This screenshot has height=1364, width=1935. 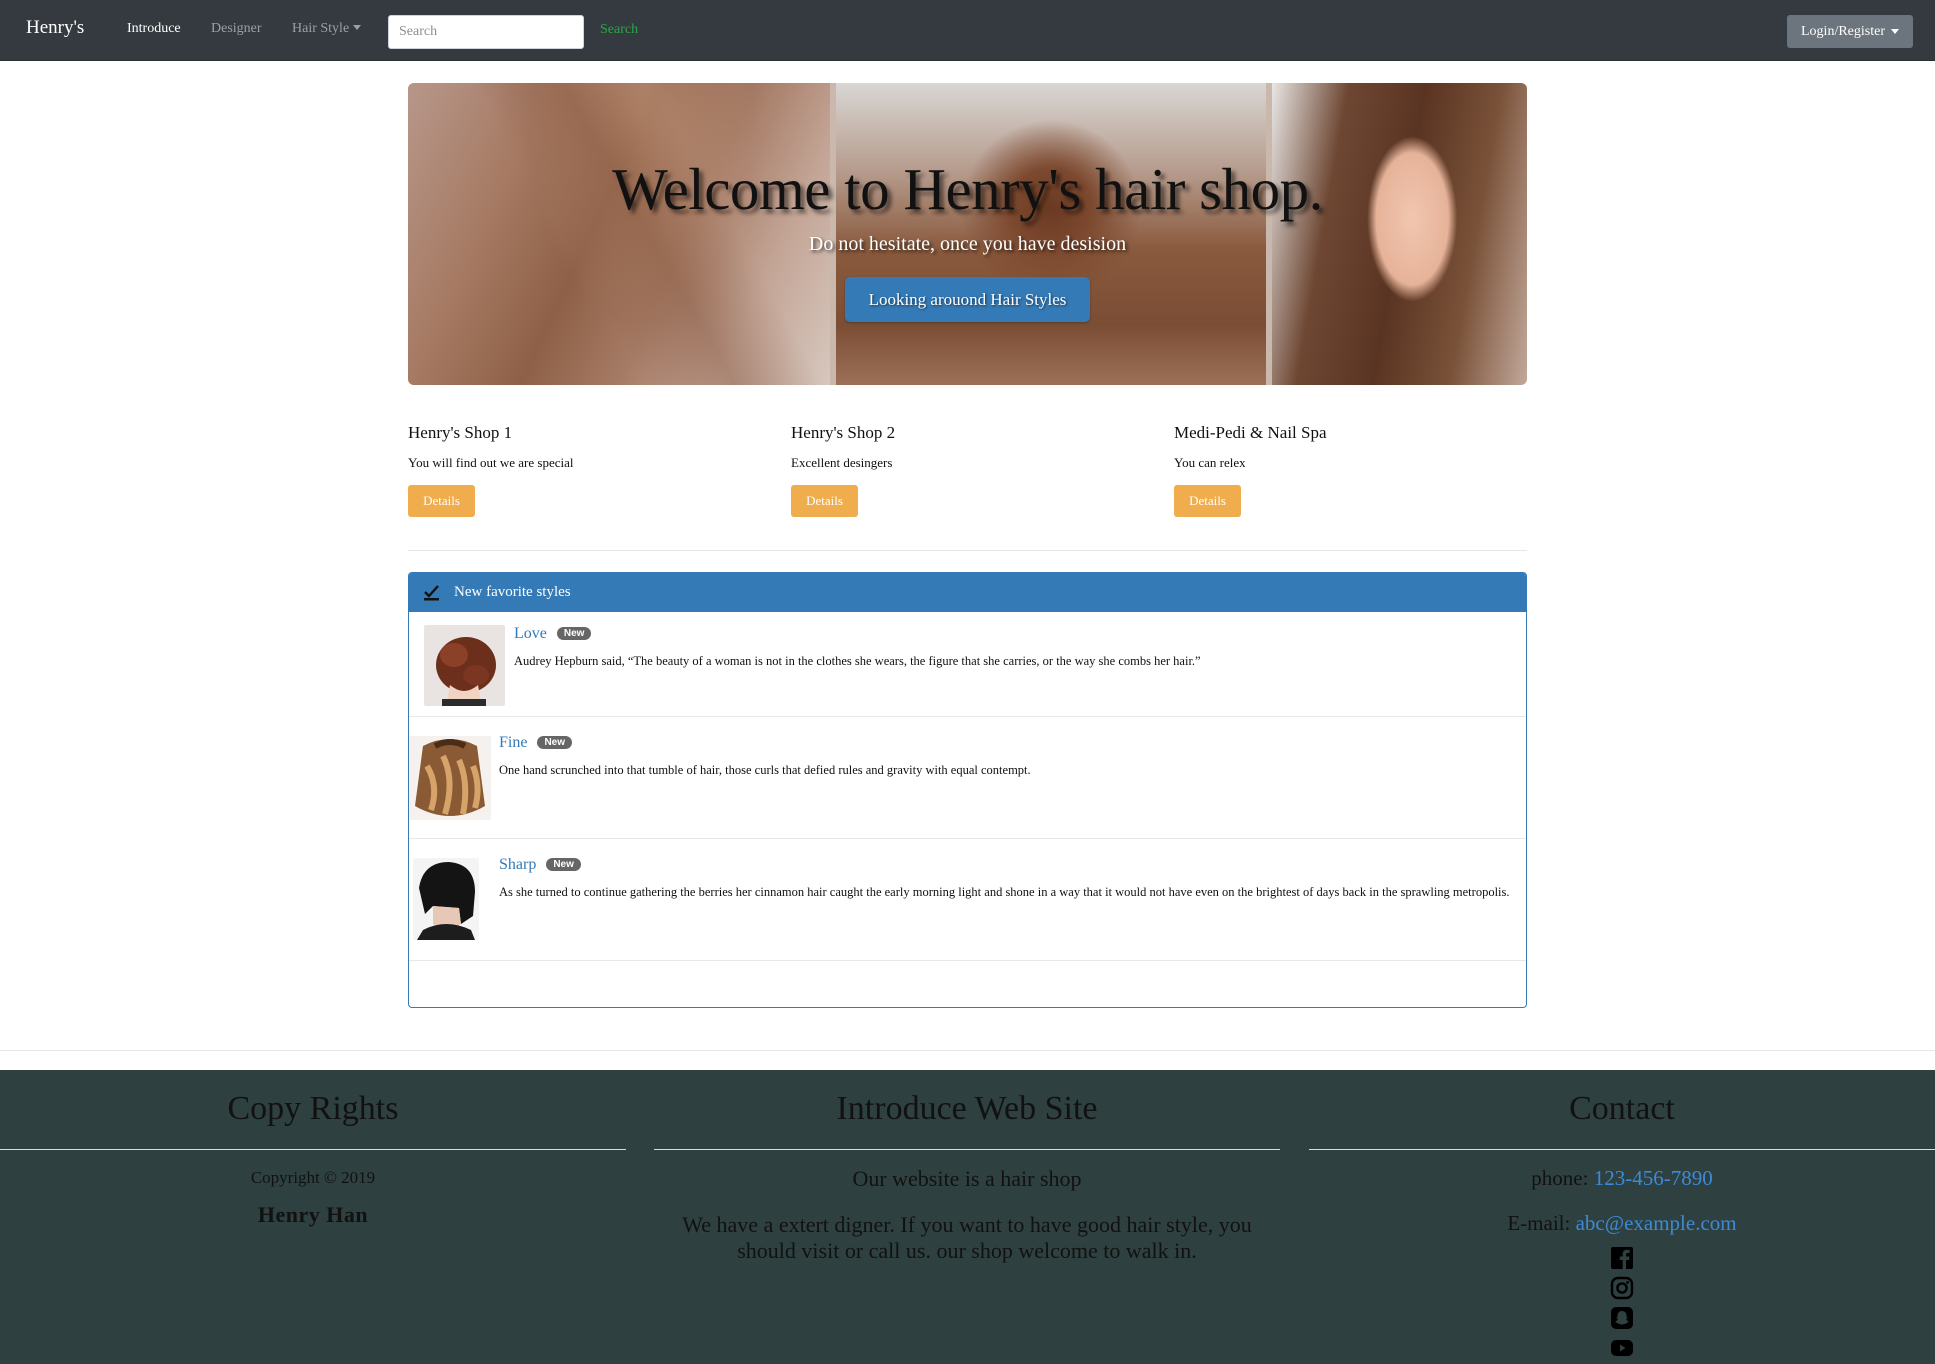 I want to click on phone-link: 123-456-7890, so click(x=1653, y=1178).